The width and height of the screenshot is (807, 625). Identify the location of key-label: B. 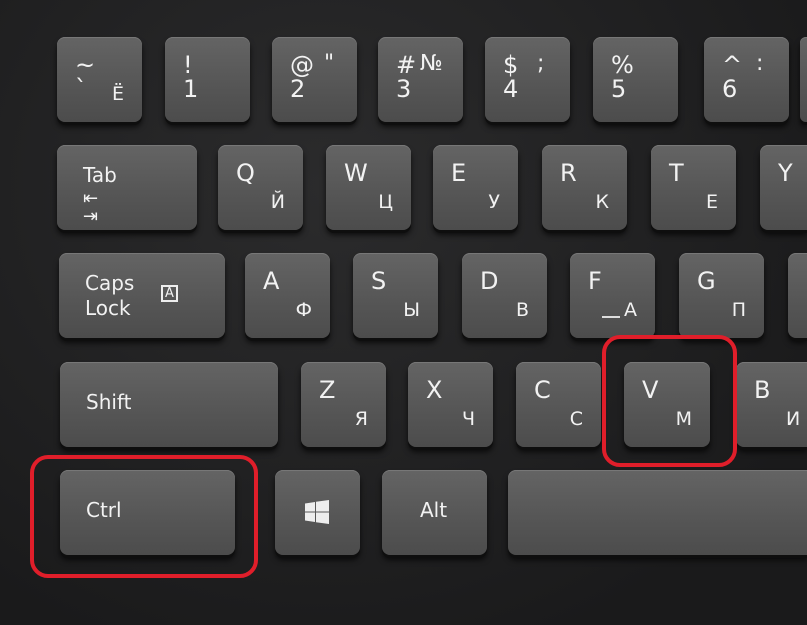
(762, 390).